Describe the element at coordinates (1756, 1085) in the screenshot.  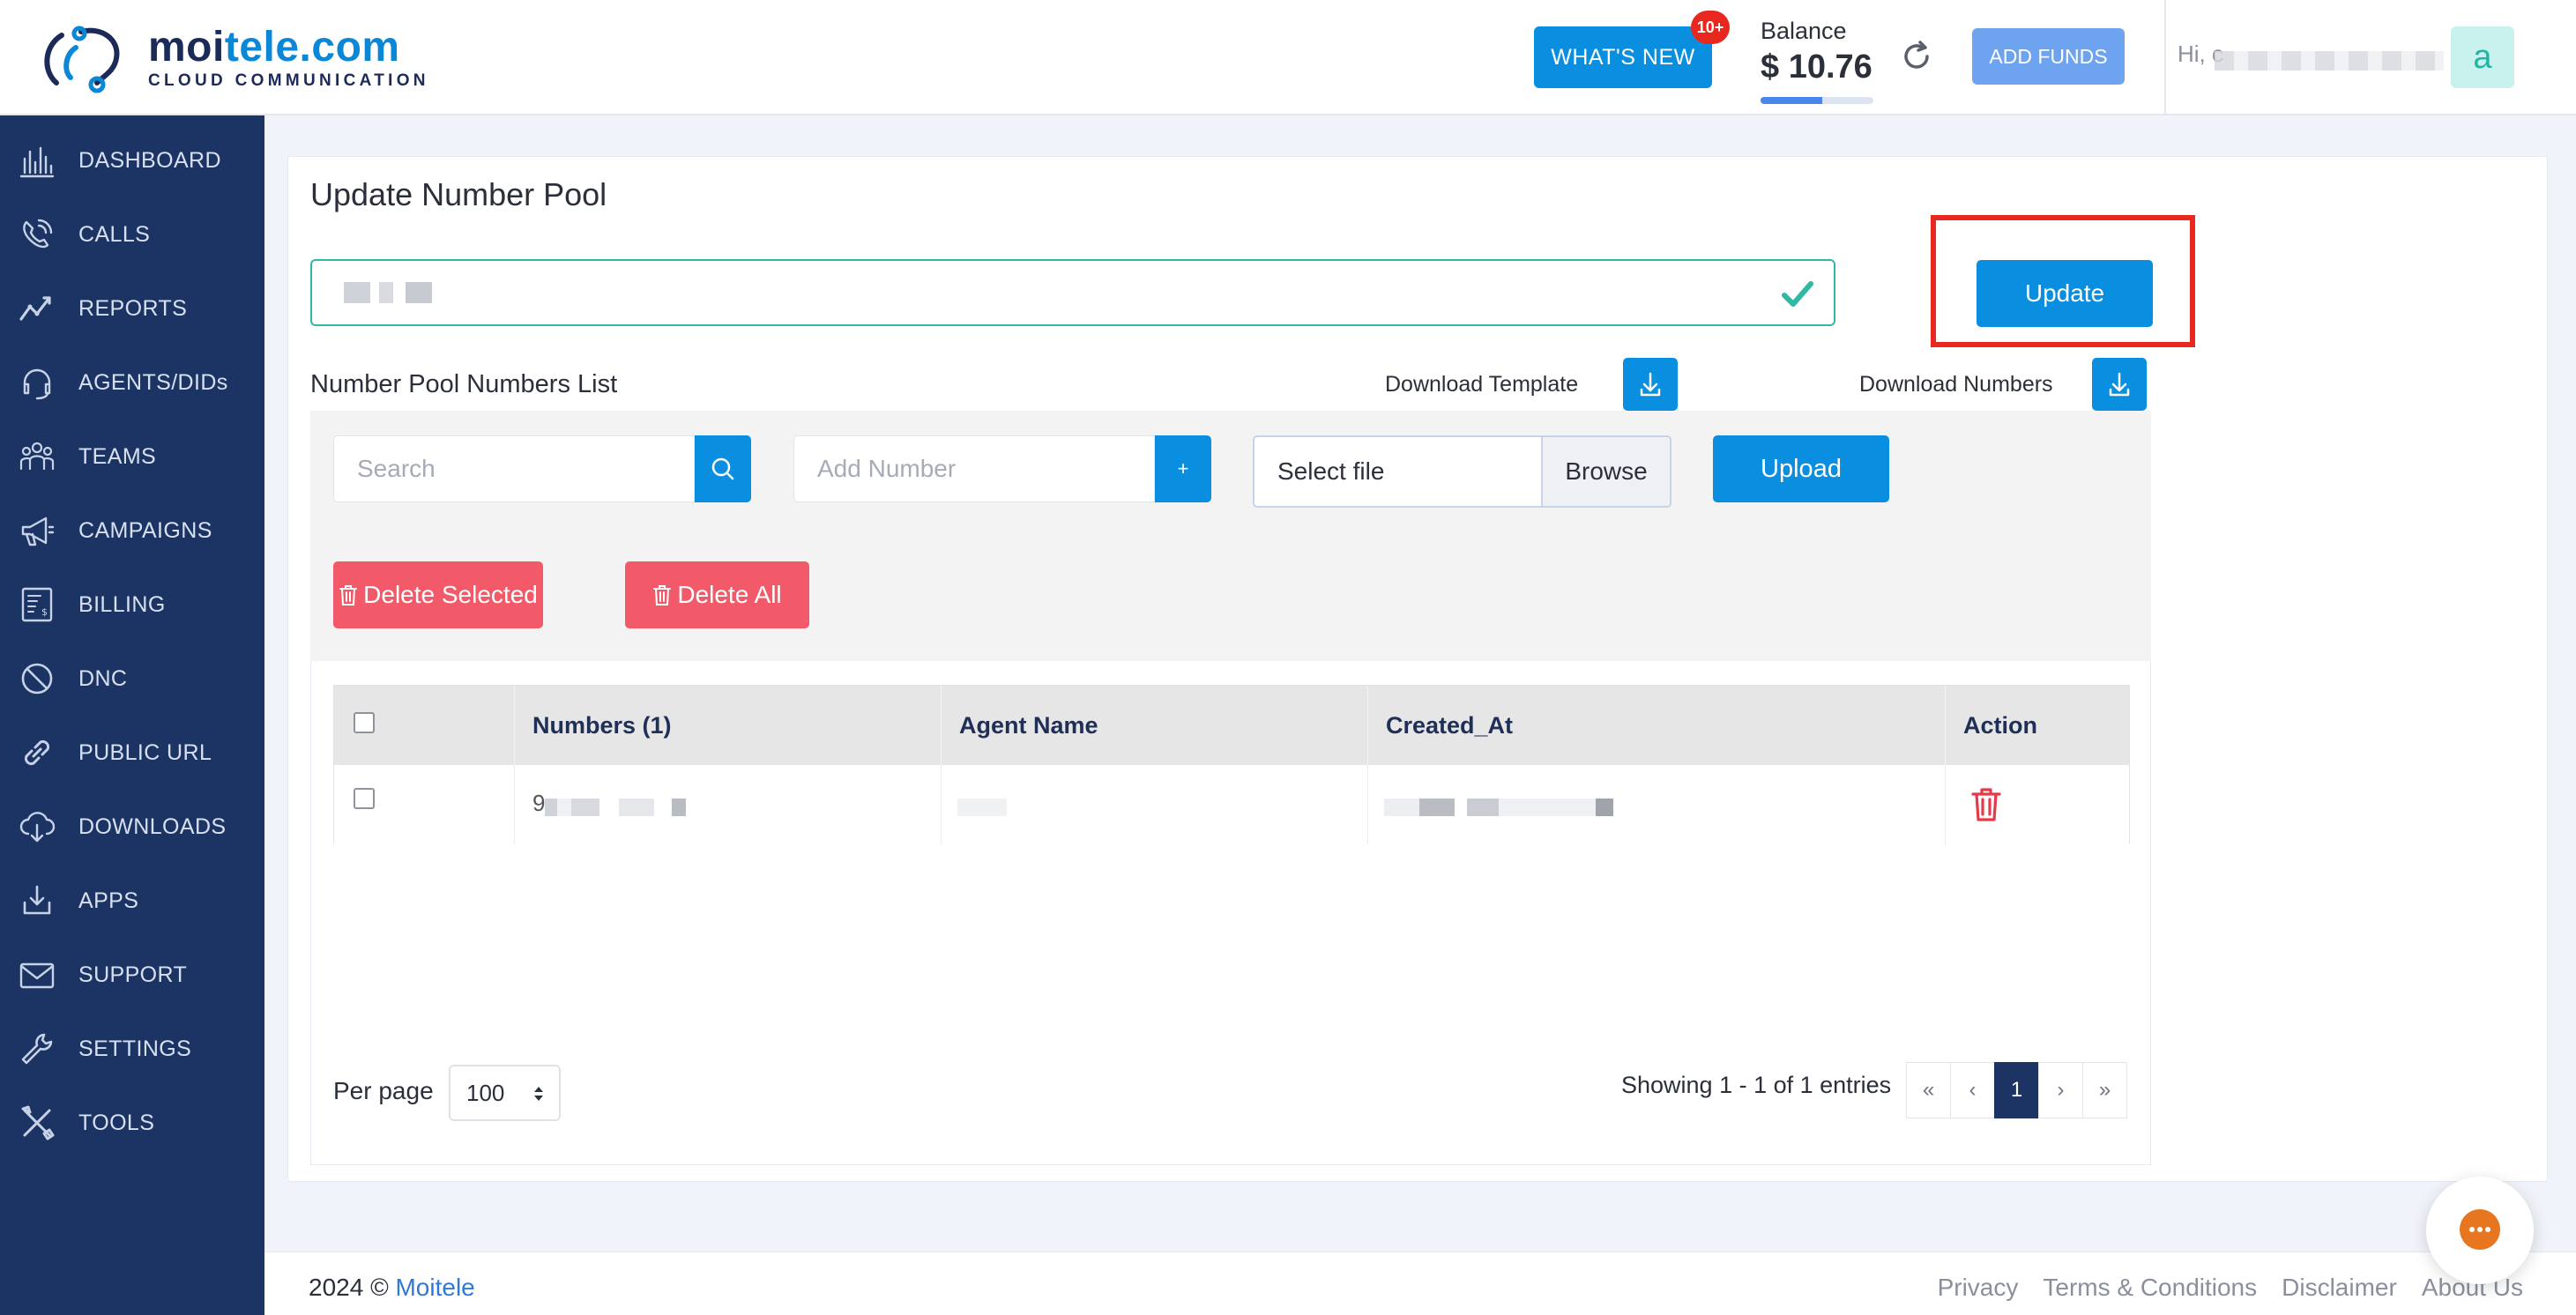
I see `entries-summary: Showing 1 - 1 of 1 entries` at that location.